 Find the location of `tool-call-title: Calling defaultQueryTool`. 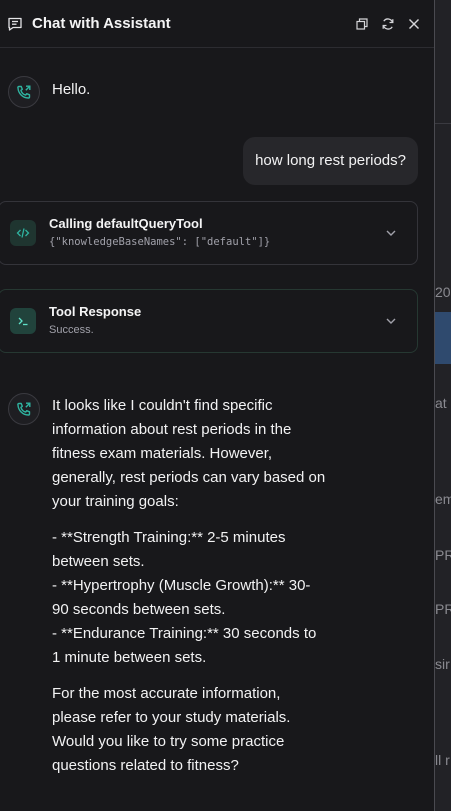

tool-call-title: Calling defaultQueryTool is located at coordinates (126, 223).